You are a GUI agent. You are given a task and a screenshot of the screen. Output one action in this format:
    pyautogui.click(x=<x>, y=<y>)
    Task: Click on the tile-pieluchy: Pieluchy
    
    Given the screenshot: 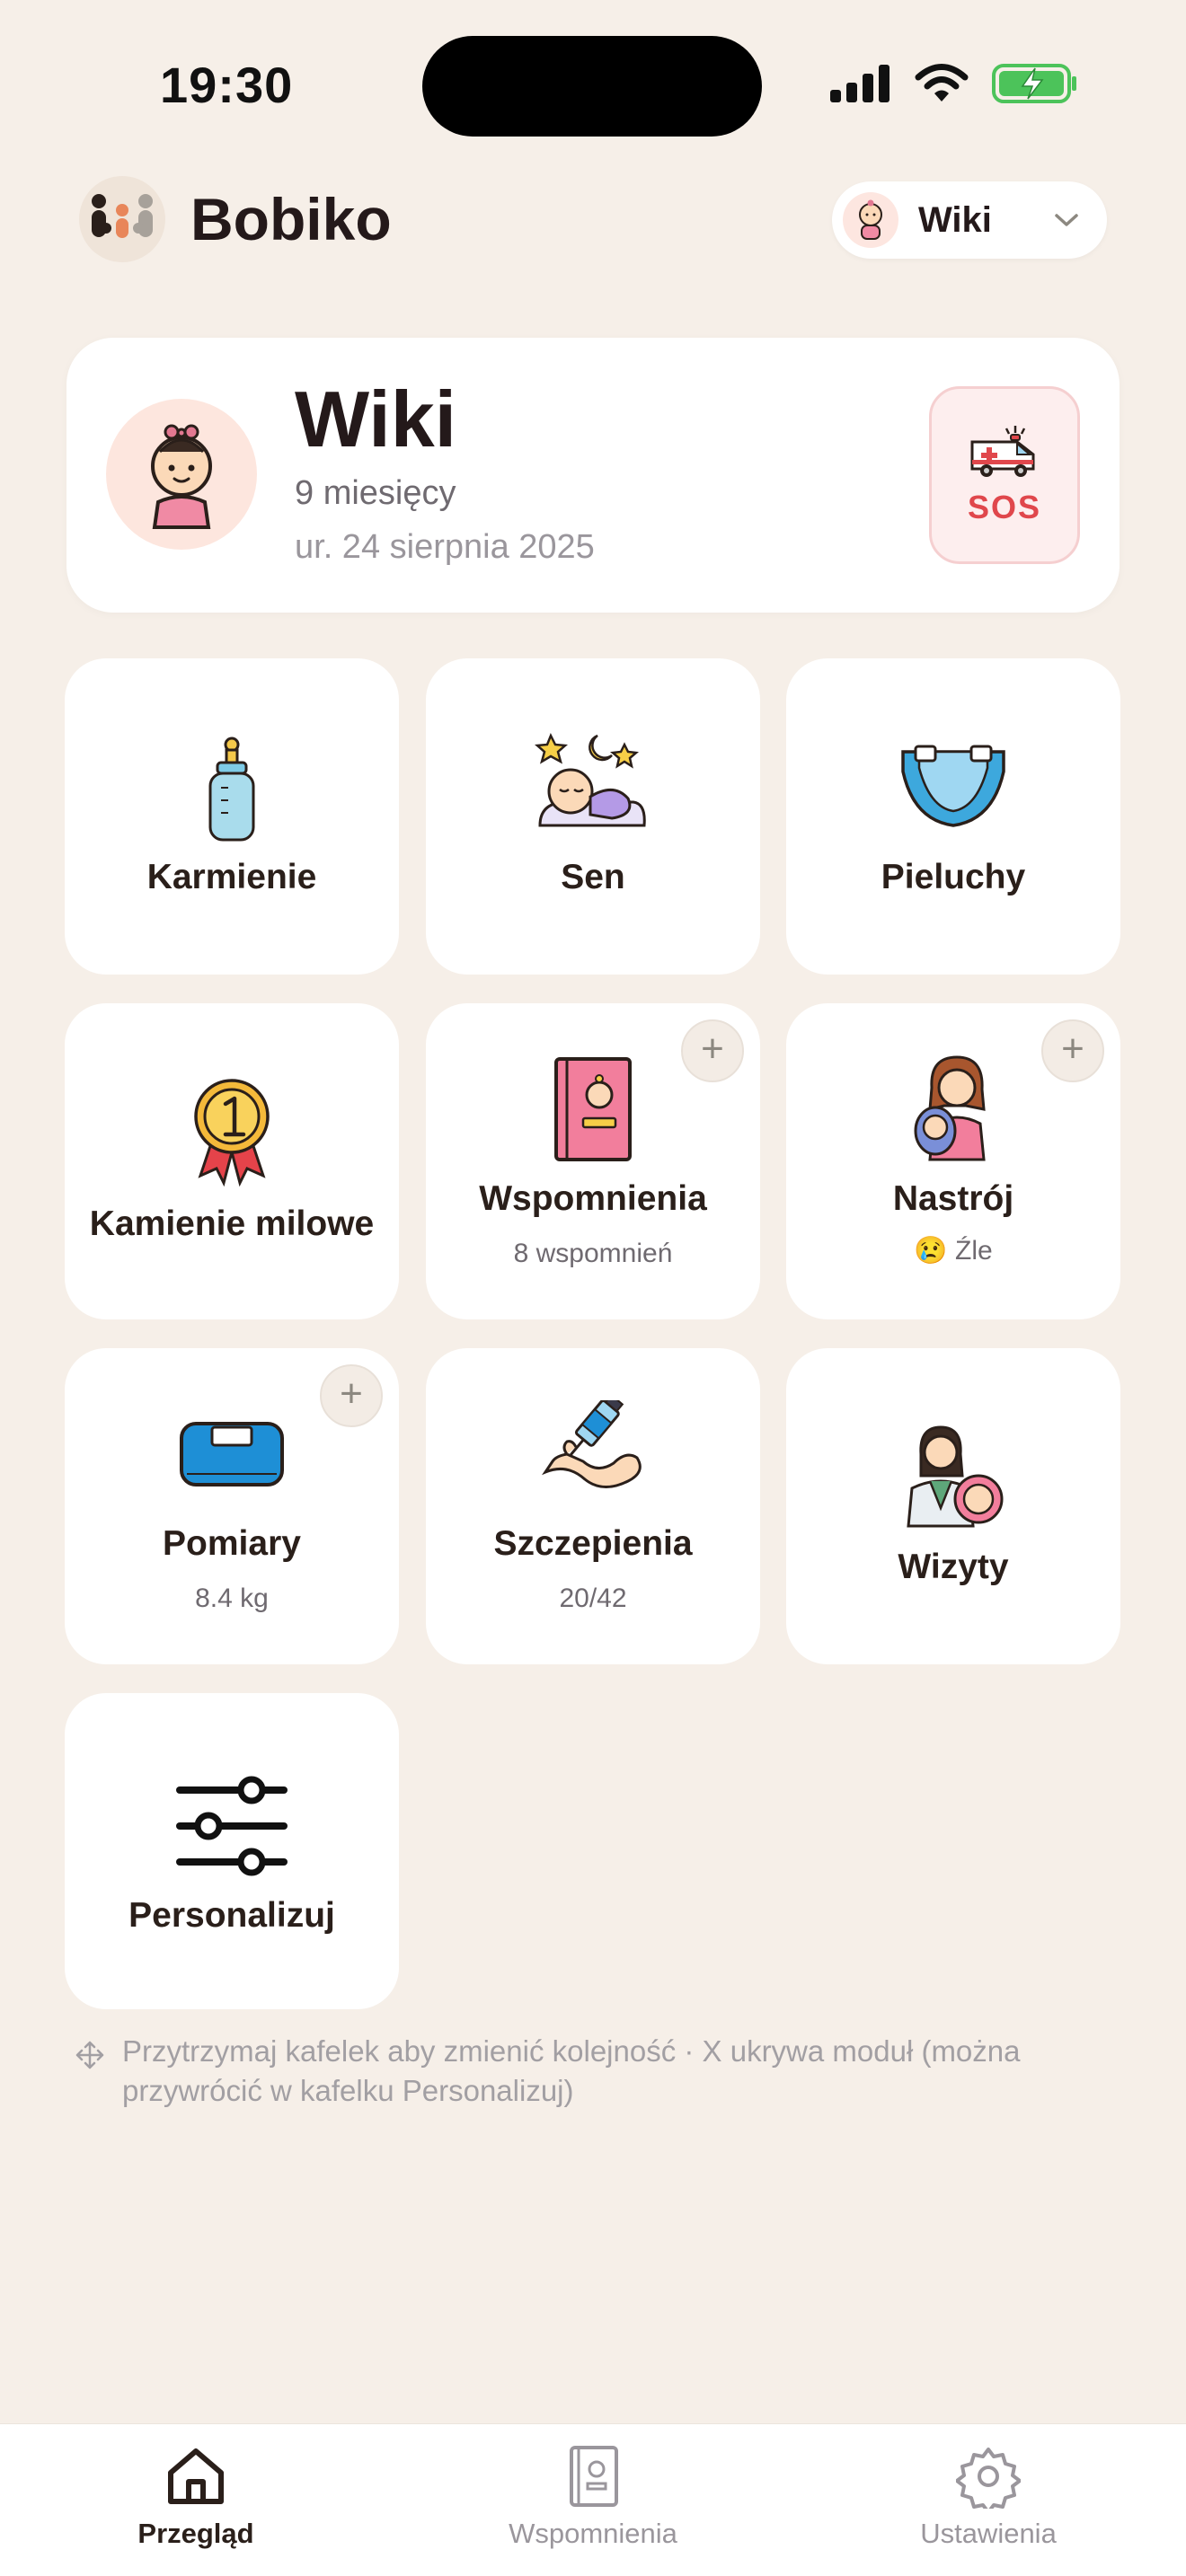 What is the action you would take?
    pyautogui.click(x=953, y=816)
    